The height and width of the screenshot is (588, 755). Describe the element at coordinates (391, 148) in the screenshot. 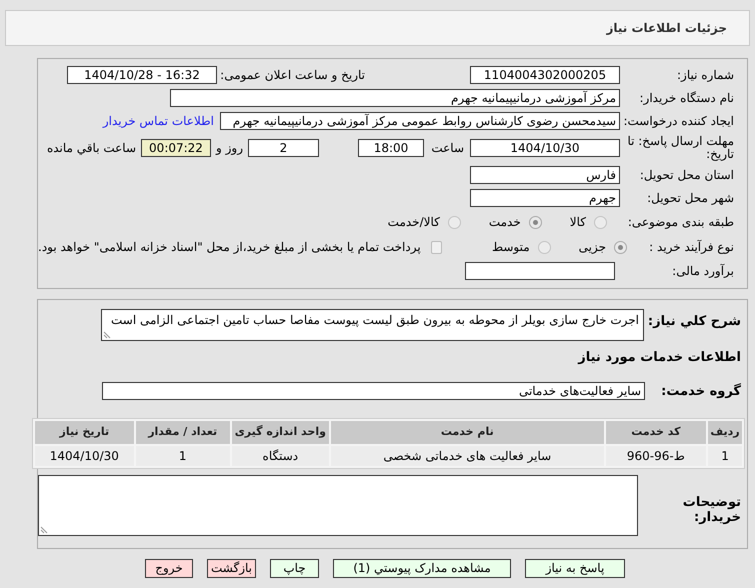

I see `deadline-time-field: 18:00` at that location.